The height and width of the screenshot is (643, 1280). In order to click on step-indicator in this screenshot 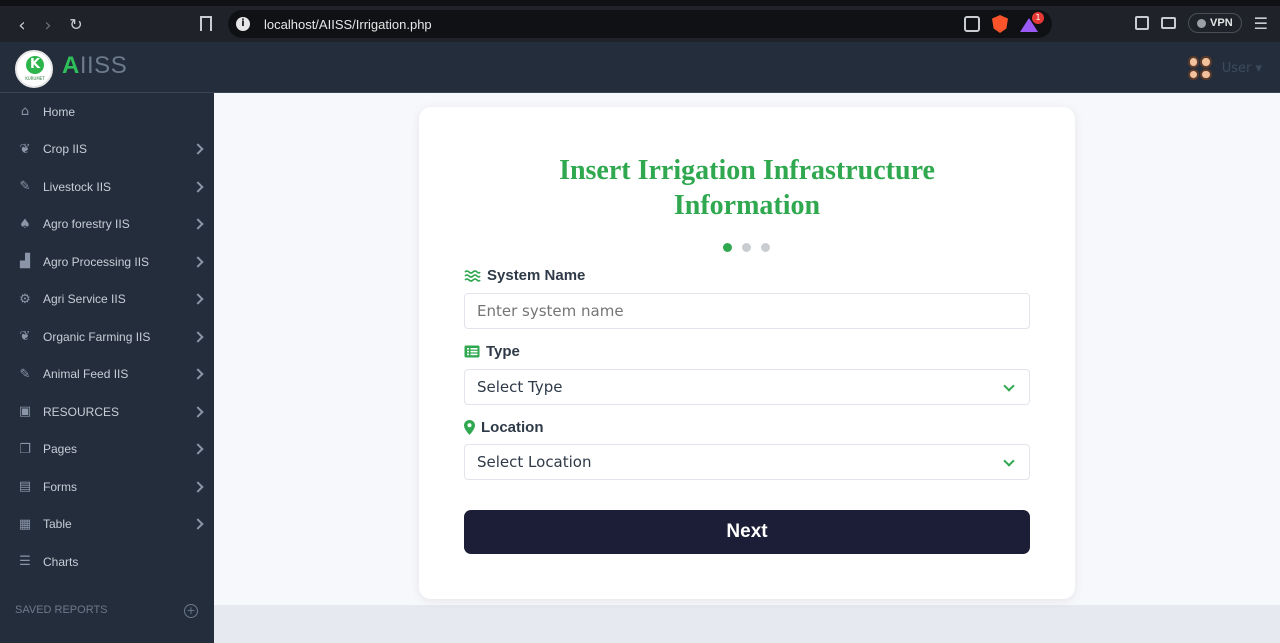, I will do `click(746, 247)`.